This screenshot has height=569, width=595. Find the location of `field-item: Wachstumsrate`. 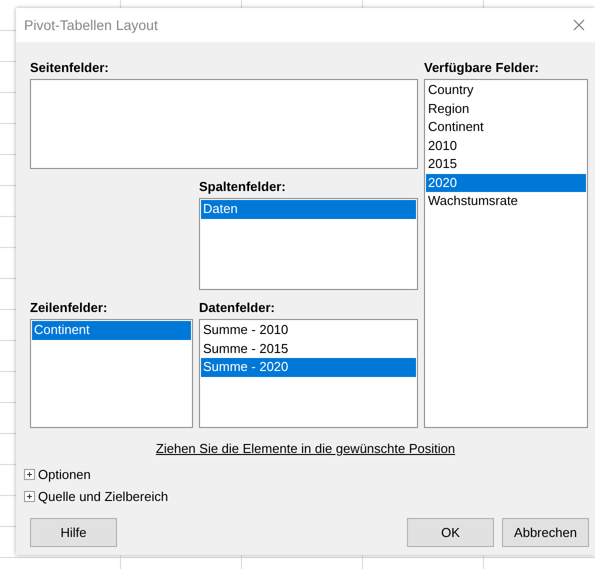

field-item: Wachstumsrate is located at coordinates (506, 201).